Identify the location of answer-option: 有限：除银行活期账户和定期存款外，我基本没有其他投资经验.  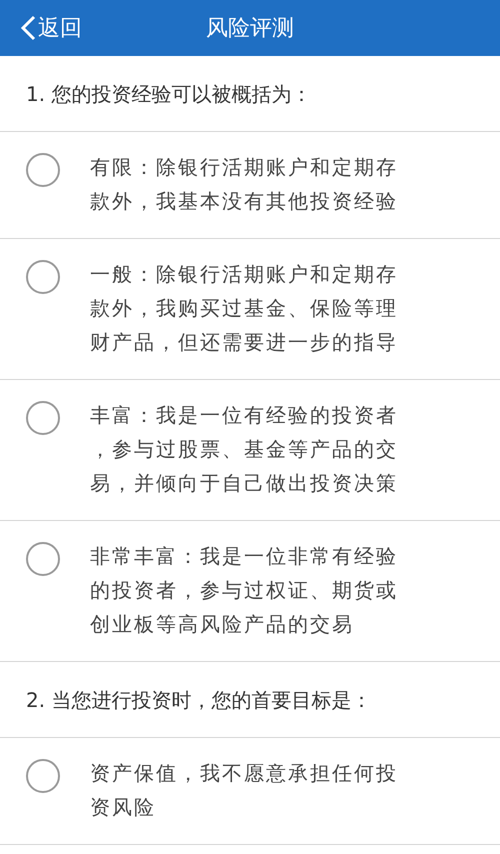
(250, 185).